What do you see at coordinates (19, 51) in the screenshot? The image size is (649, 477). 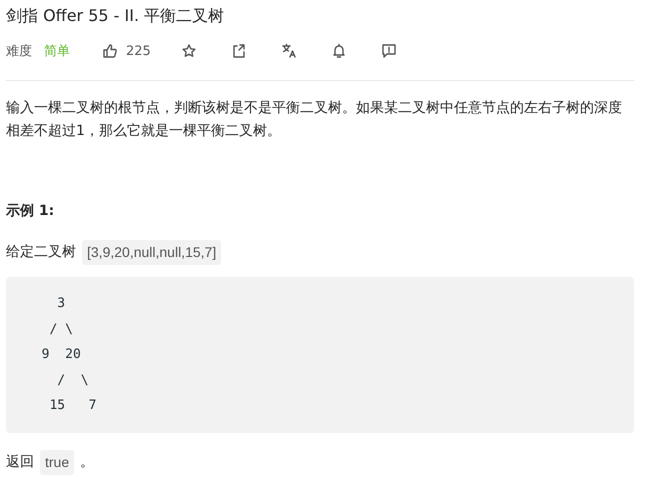 I see `difficulty-label: 难度` at bounding box center [19, 51].